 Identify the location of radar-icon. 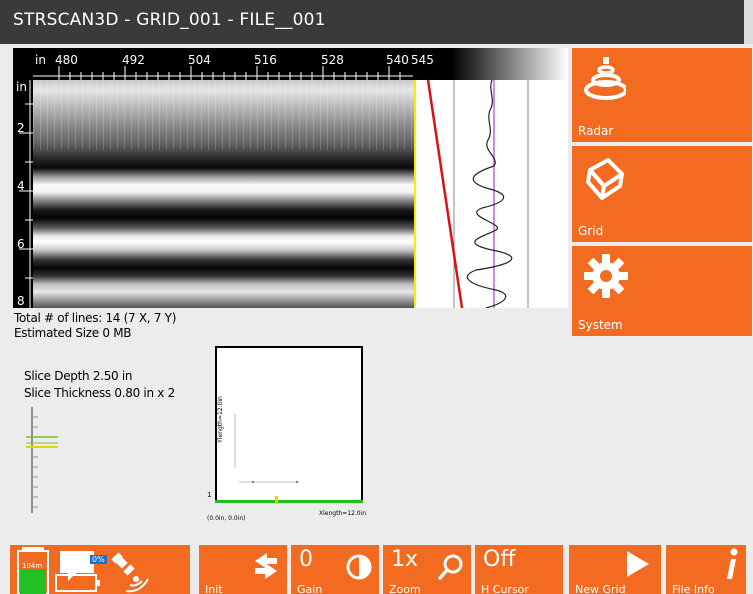
(605, 78).